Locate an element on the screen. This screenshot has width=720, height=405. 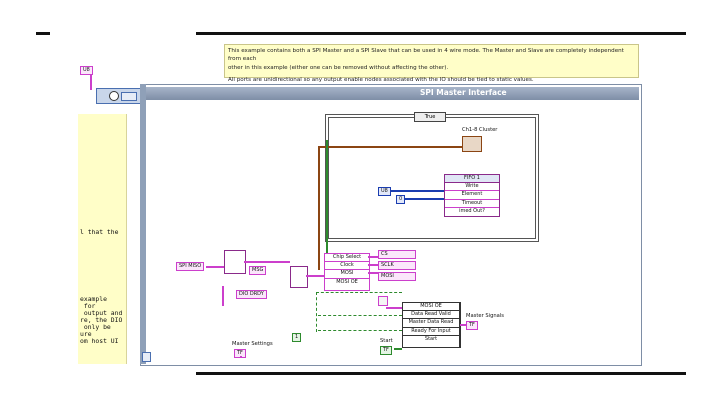
clock-icon is located at coordinates (114, 96).